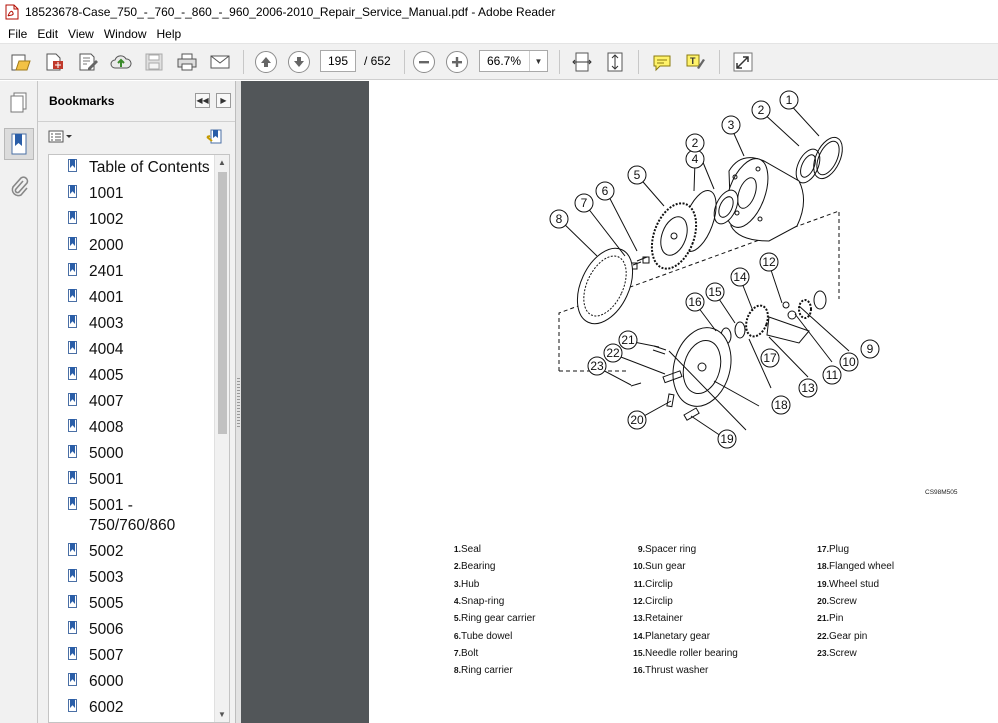 The width and height of the screenshot is (998, 723). What do you see at coordinates (223, 100) in the screenshot?
I see `panel-arrow-icon: ▶` at bounding box center [223, 100].